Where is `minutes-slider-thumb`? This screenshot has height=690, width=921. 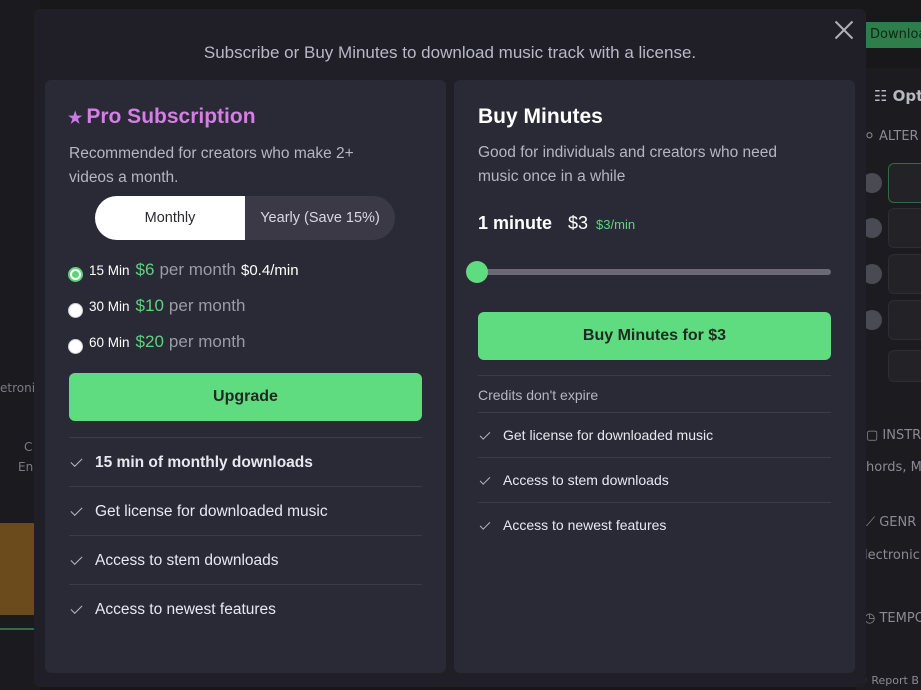 minutes-slider-thumb is located at coordinates (477, 272).